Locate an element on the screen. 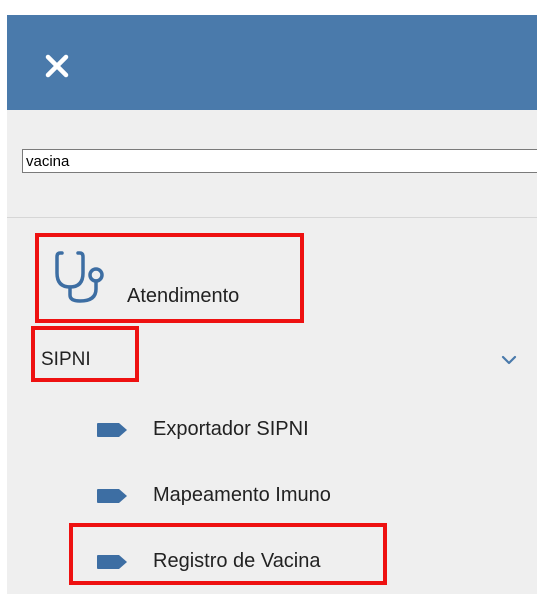  submenu-item-exportador-sipni: Exportador SIPNI is located at coordinates (272, 430).